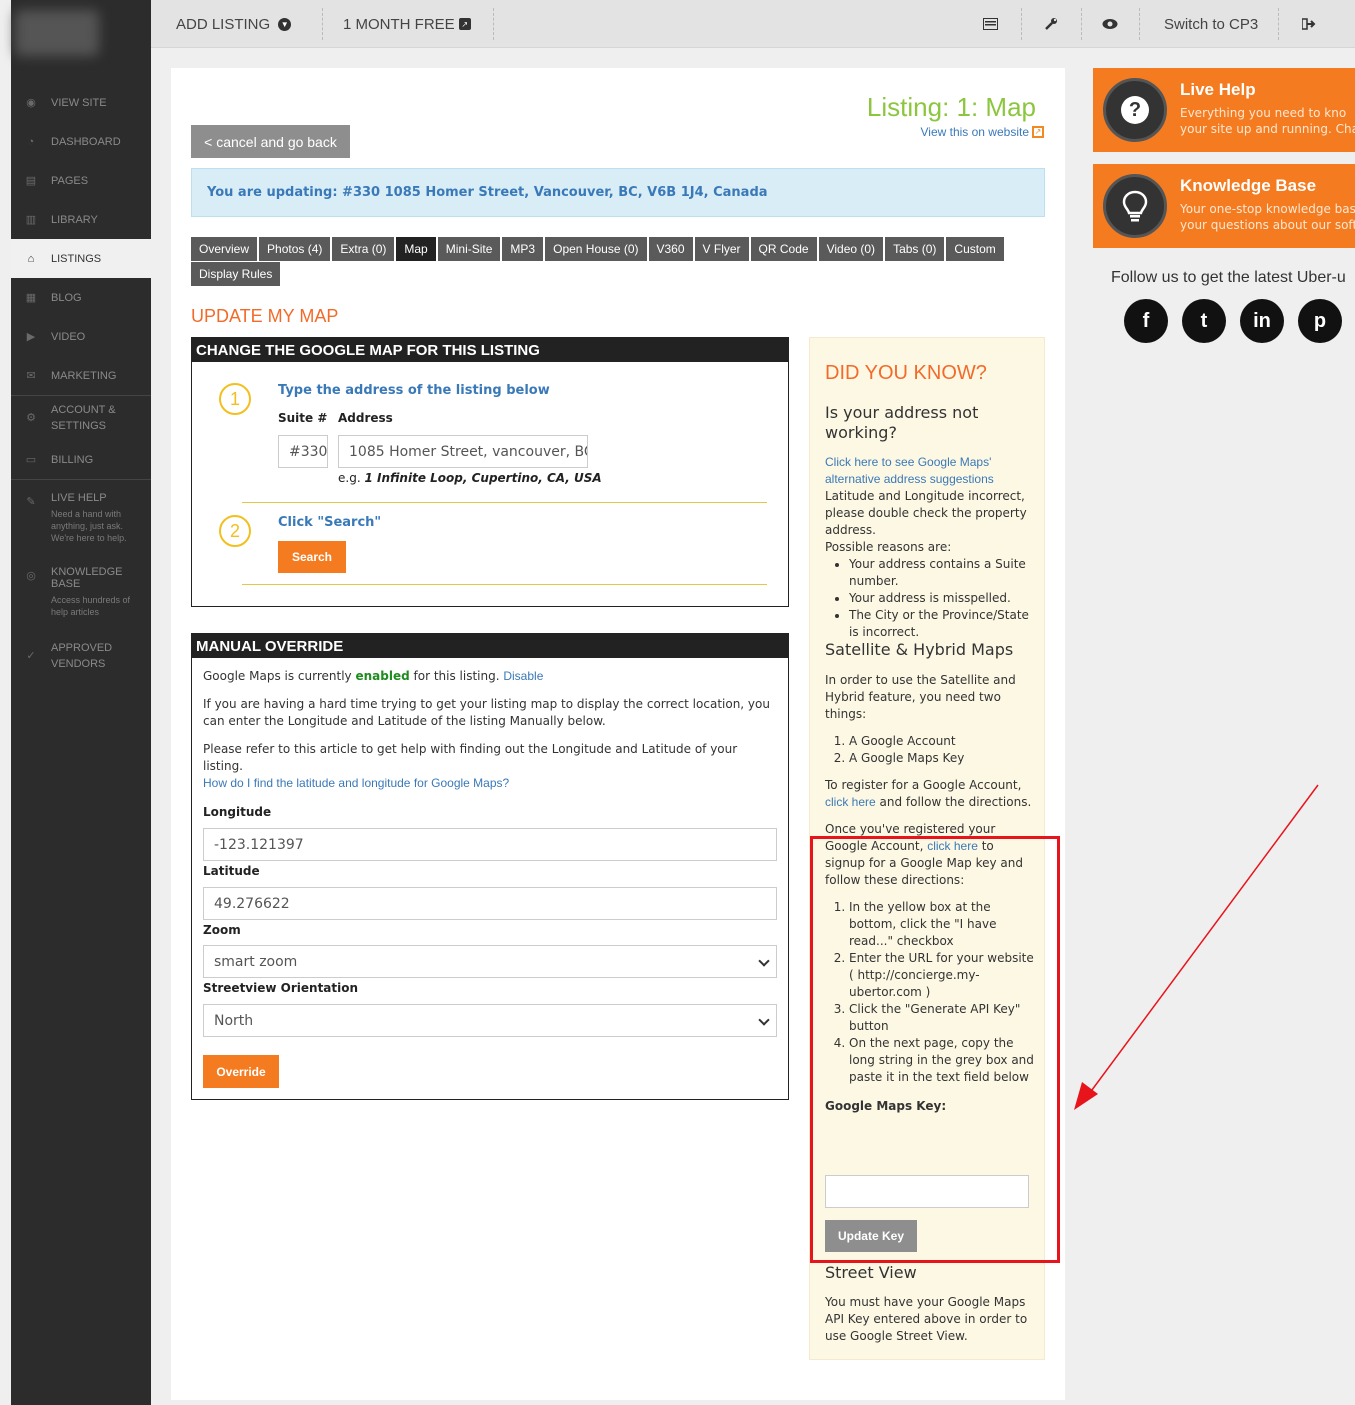  Describe the element at coordinates (851, 249) in the screenshot. I see `tab-video: Video (0)` at that location.